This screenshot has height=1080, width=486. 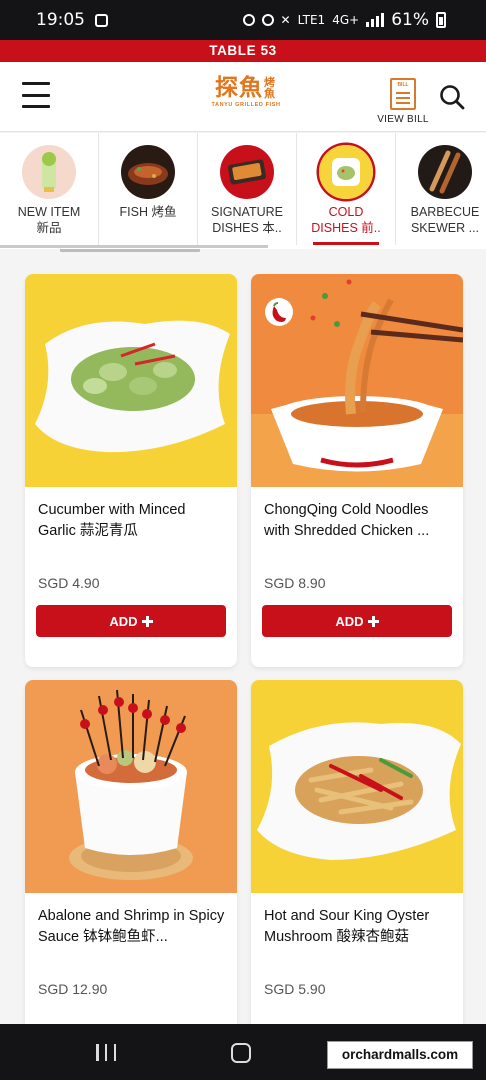 I want to click on status-bar: 19:05 ✕ LTE1 4G+ 61%, so click(x=243, y=20).